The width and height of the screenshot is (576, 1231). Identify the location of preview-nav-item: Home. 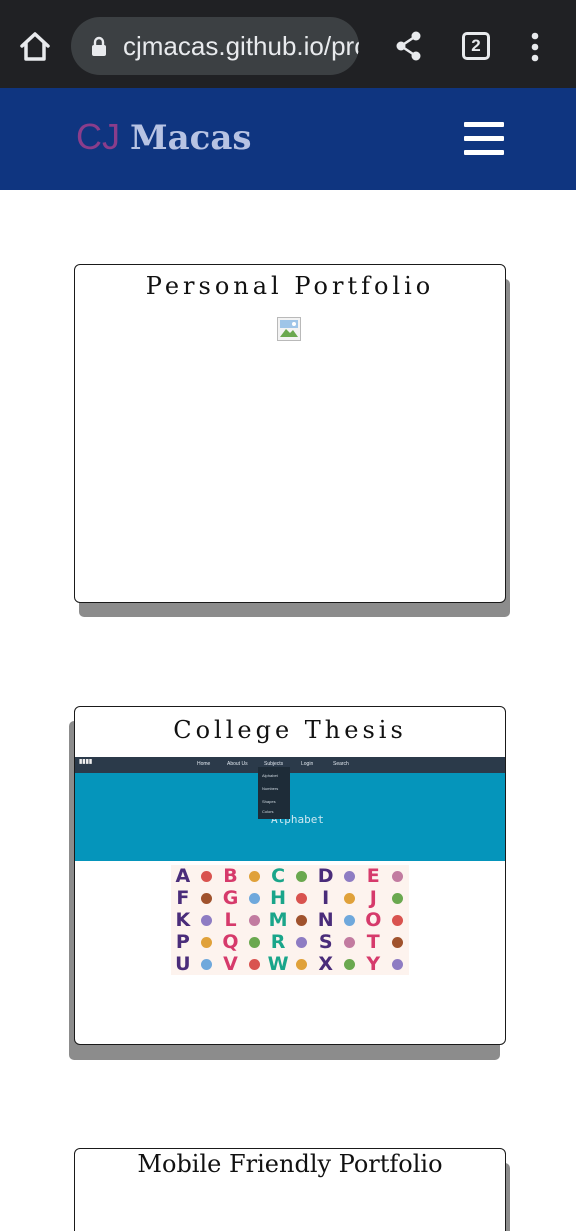
(204, 764).